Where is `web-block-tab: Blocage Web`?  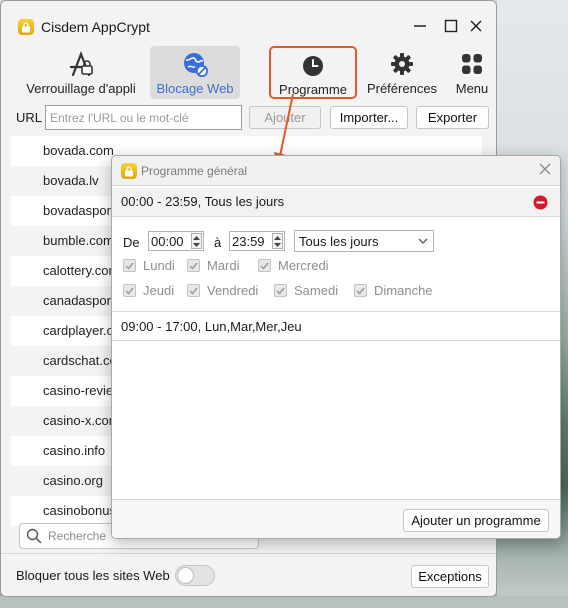 web-block-tab: Blocage Web is located at coordinates (195, 72).